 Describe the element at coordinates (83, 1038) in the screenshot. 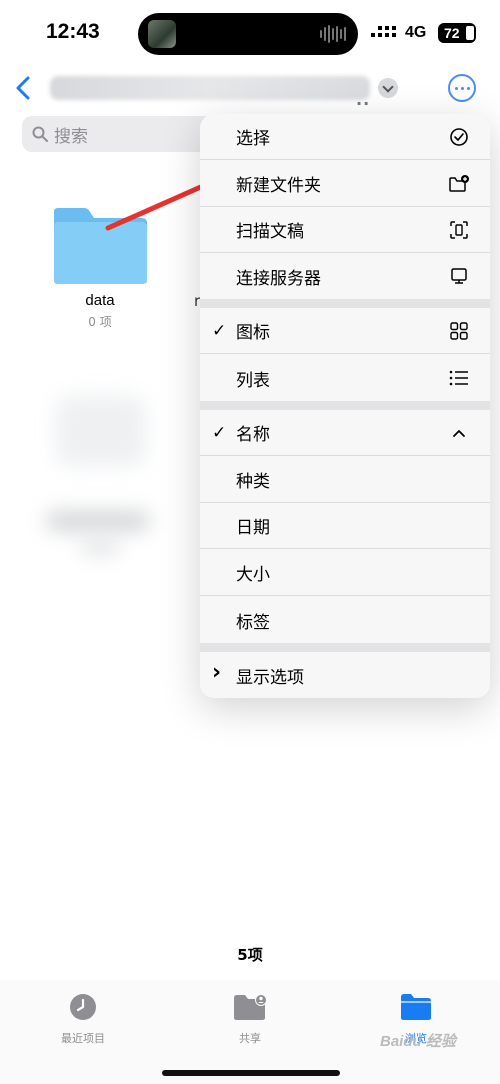

I see `tab-label: 最近项目` at that location.